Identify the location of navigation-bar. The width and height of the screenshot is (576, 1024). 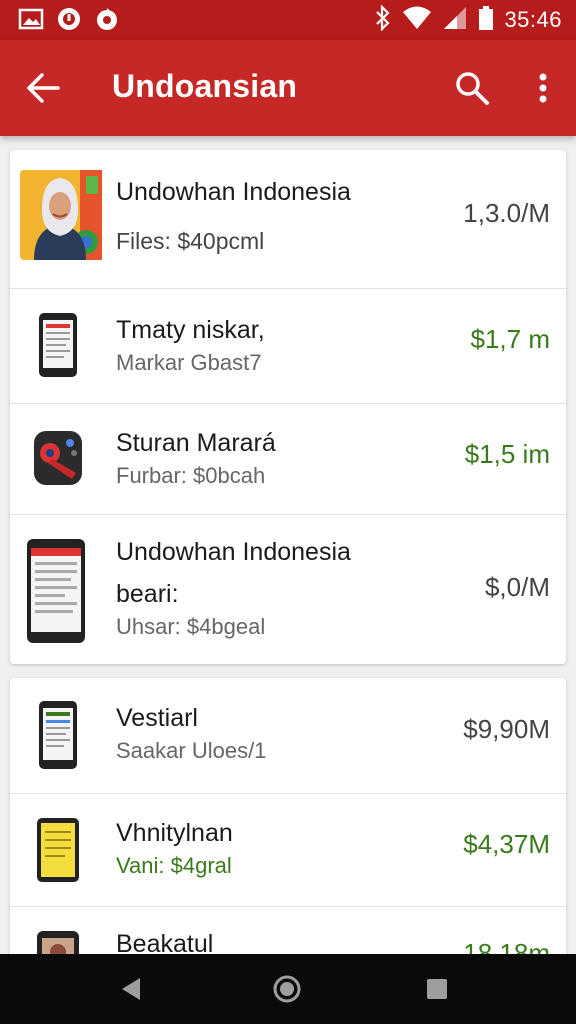
(288, 989).